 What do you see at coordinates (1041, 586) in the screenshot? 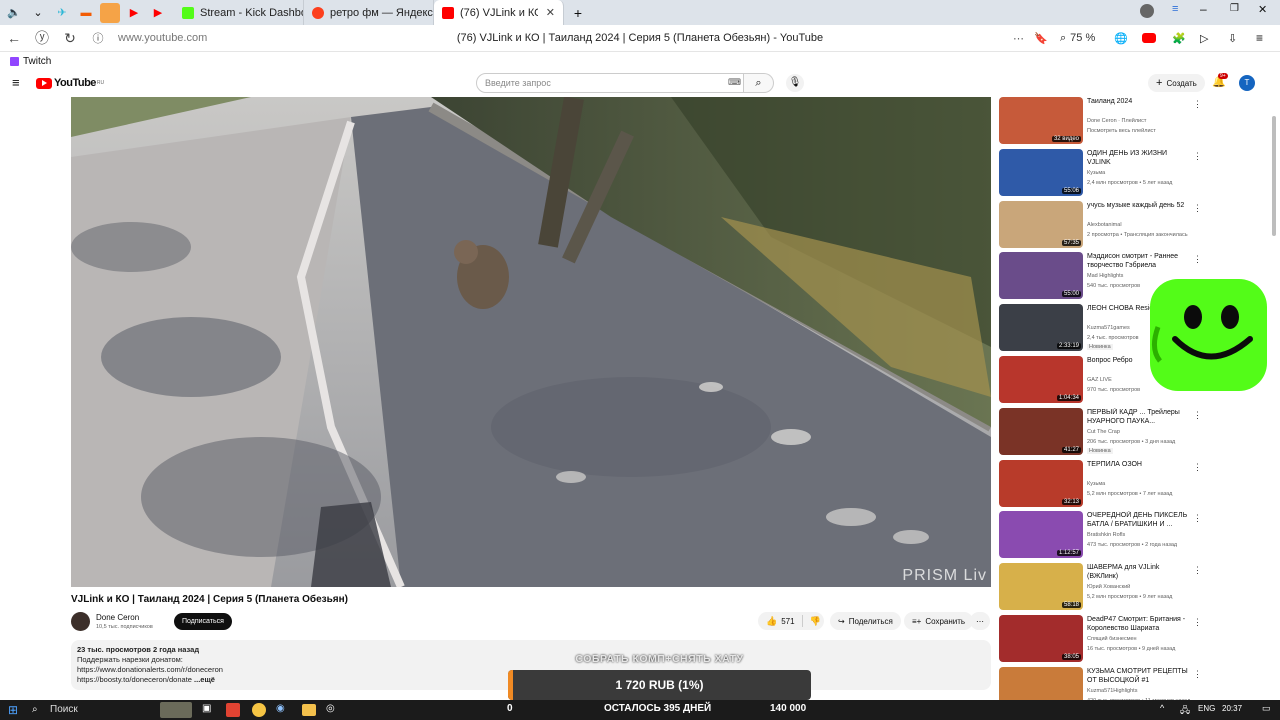
I see `video-thumbnail: 58:18` at bounding box center [1041, 586].